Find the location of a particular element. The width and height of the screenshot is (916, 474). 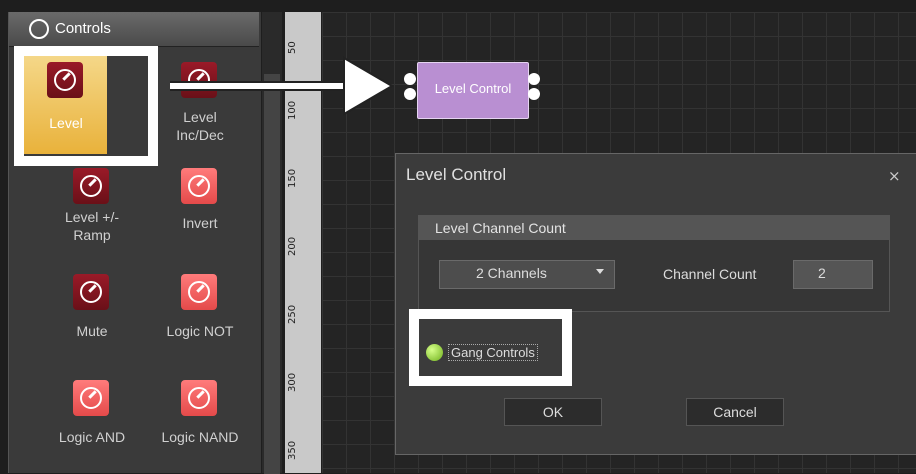

ruler-tick-label: 250 is located at coordinates (292, 314).